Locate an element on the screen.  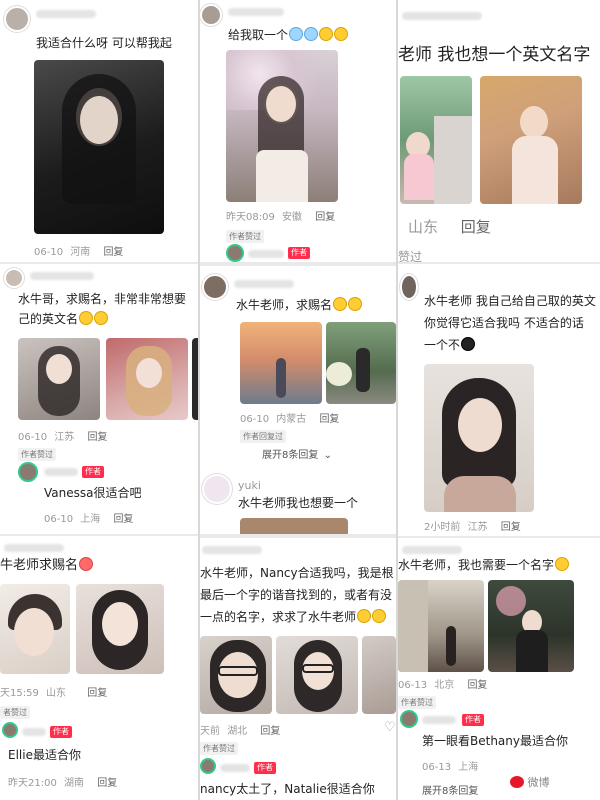
comment-text: 水牛老师，我也需要一个名字 is located at coordinates (484, 565).